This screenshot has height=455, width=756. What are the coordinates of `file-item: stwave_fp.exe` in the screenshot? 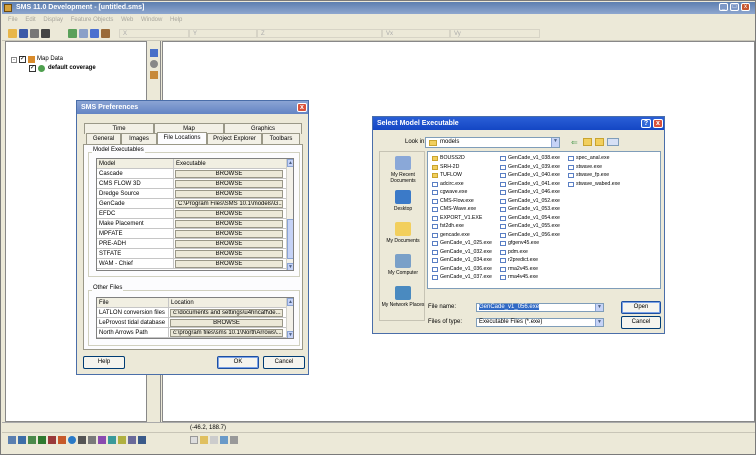 It's located at (588, 175).